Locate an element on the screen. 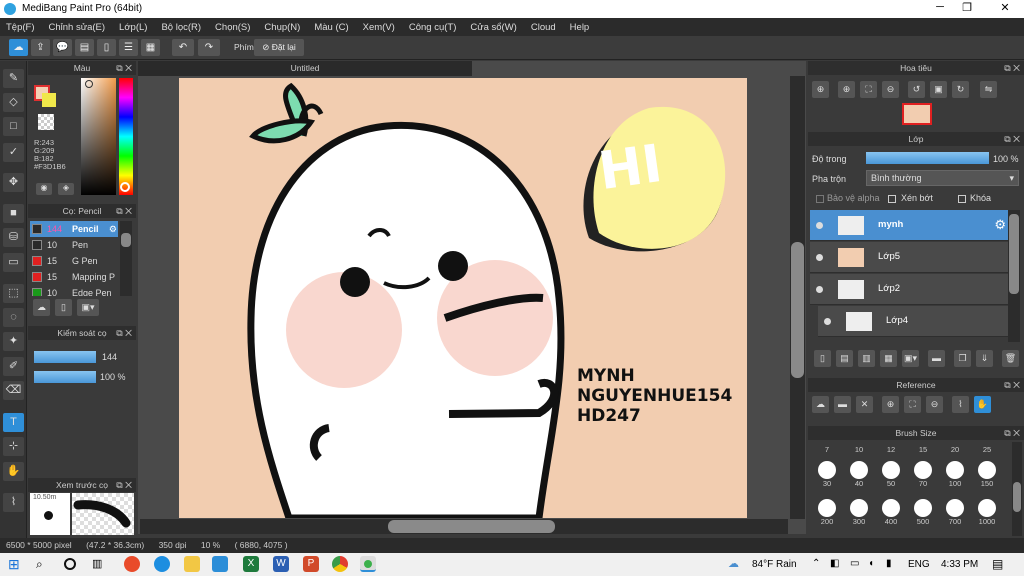 This screenshot has height=576, width=1024. duplicate-layer-icon: ❐ is located at coordinates (962, 358).